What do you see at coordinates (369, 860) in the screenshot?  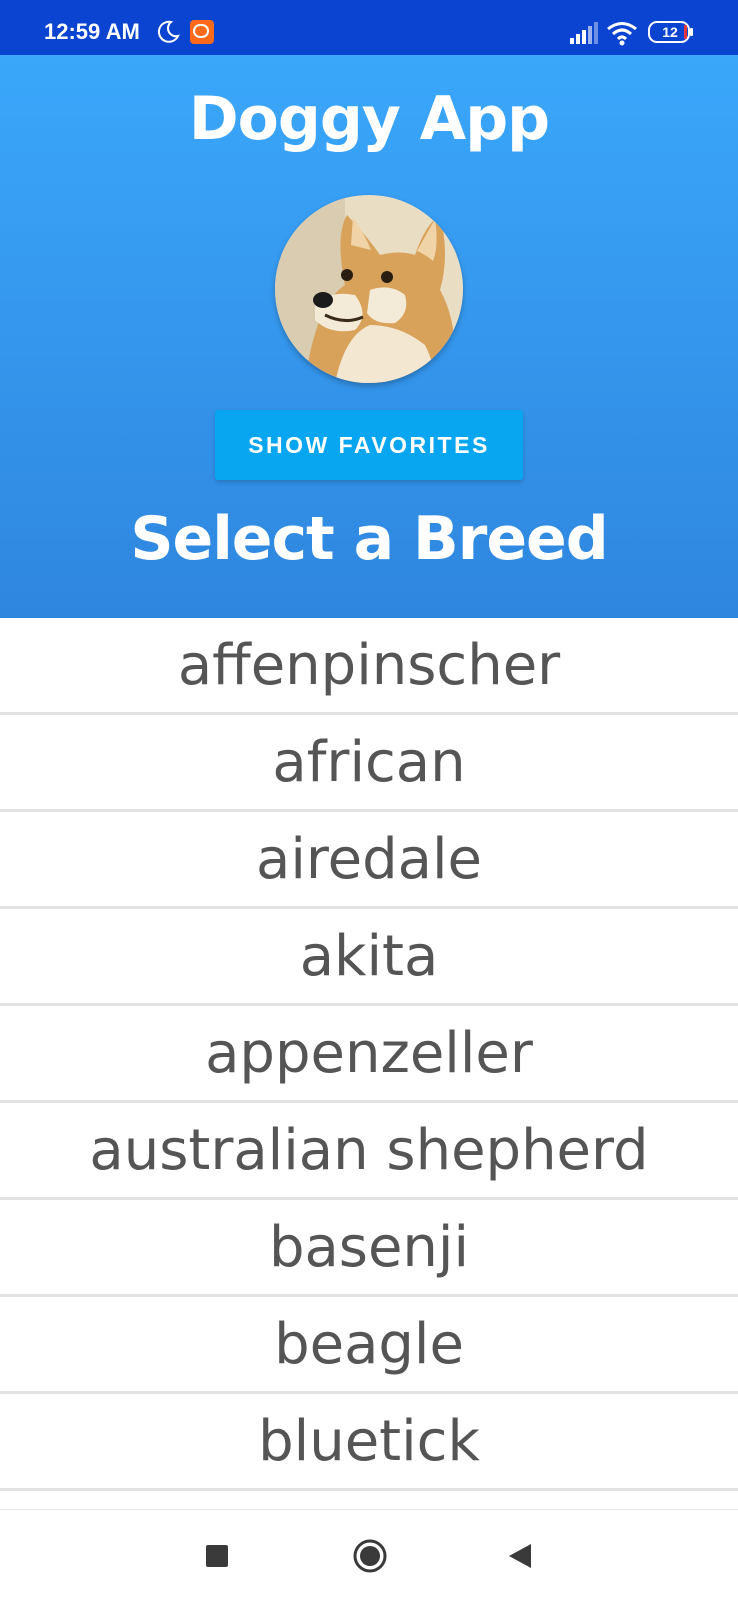 I see `breed-list-item: airedale` at bounding box center [369, 860].